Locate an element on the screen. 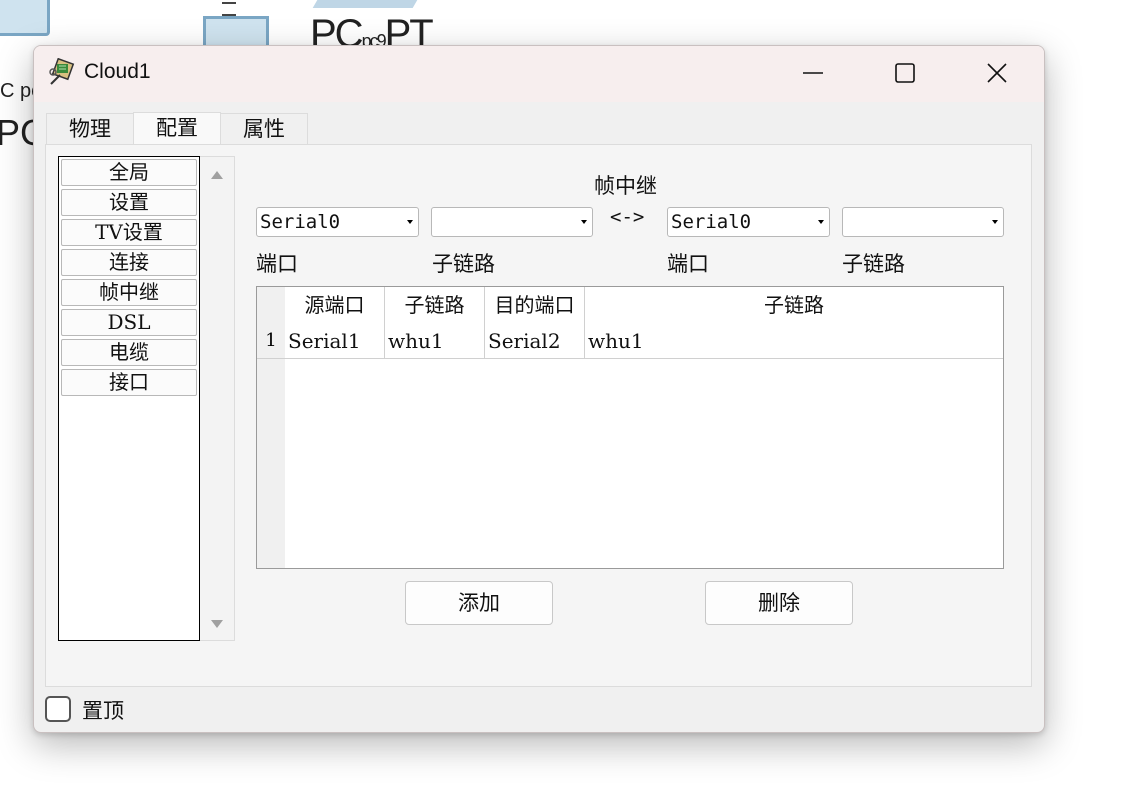 The width and height of the screenshot is (1142, 787). right-sublink-label: 子链路 is located at coordinates (873, 264).